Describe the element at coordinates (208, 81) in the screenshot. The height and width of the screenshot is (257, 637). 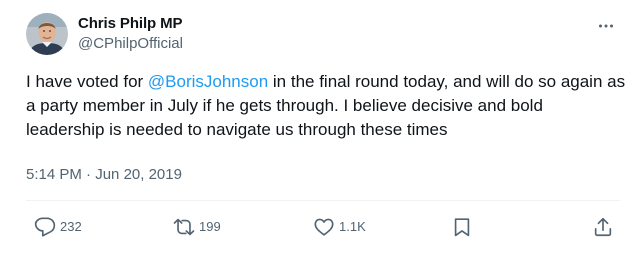
I see `mention-link: @BorisJohnson` at that location.